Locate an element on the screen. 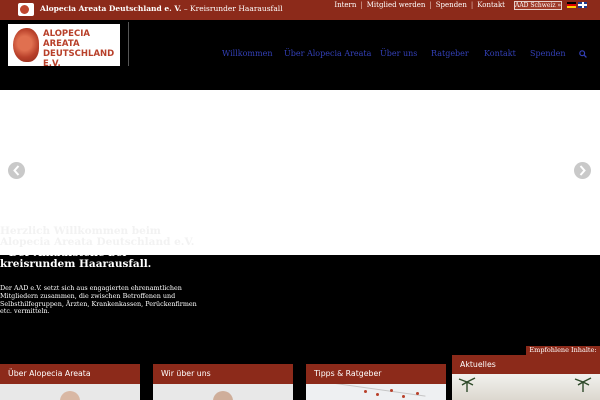 This screenshot has width=600, height=400. site-name: Alopecia Areata Deutschland e. V. is located at coordinates (111, 8).